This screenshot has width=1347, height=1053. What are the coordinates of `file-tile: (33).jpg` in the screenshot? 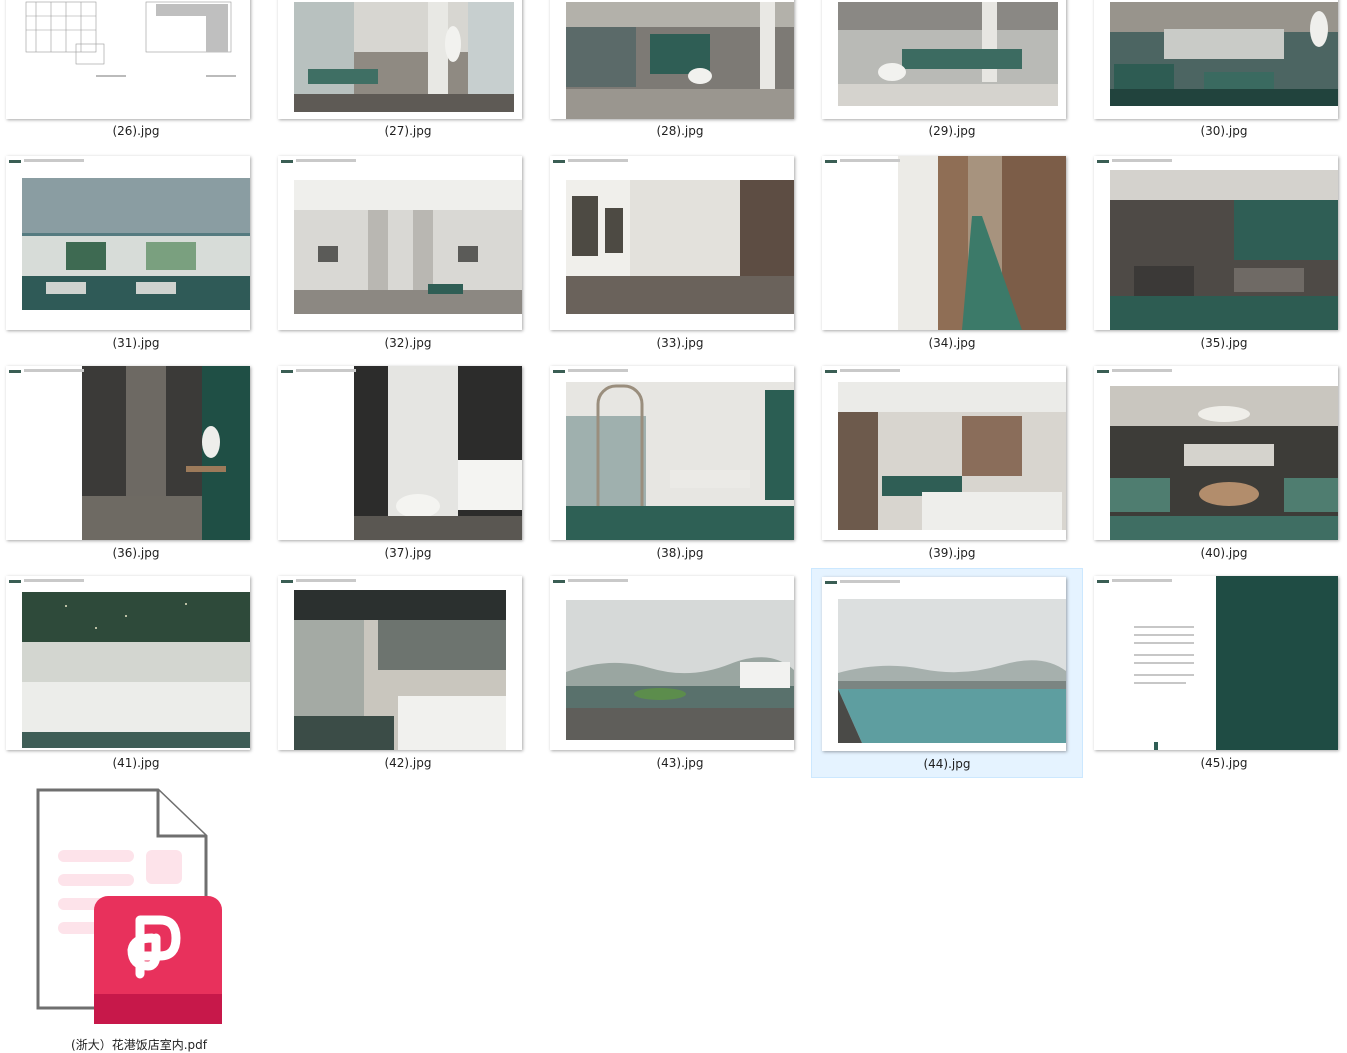 It's located at (680, 261).